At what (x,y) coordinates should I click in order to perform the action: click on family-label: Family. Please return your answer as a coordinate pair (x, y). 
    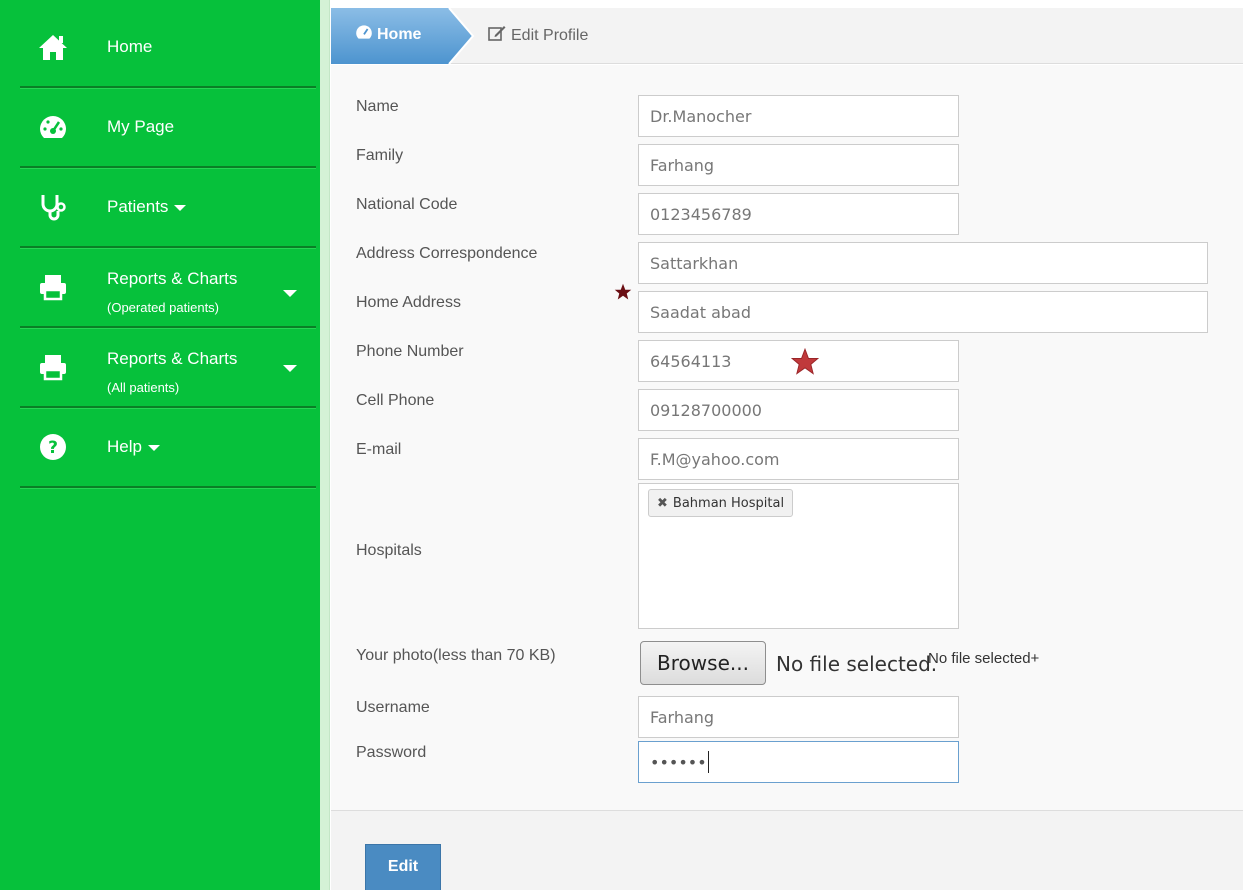
    Looking at the image, I should click on (380, 155).